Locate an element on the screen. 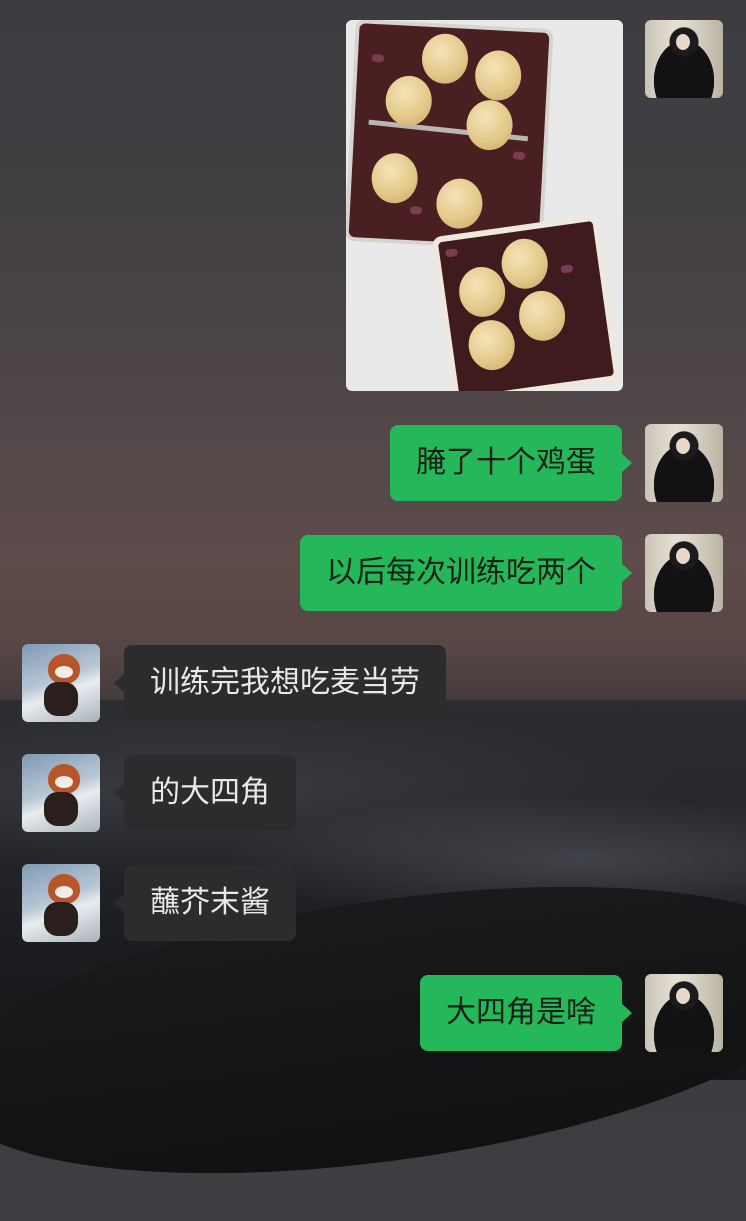 This screenshot has height=1221, width=746. image-message is located at coordinates (484, 205).